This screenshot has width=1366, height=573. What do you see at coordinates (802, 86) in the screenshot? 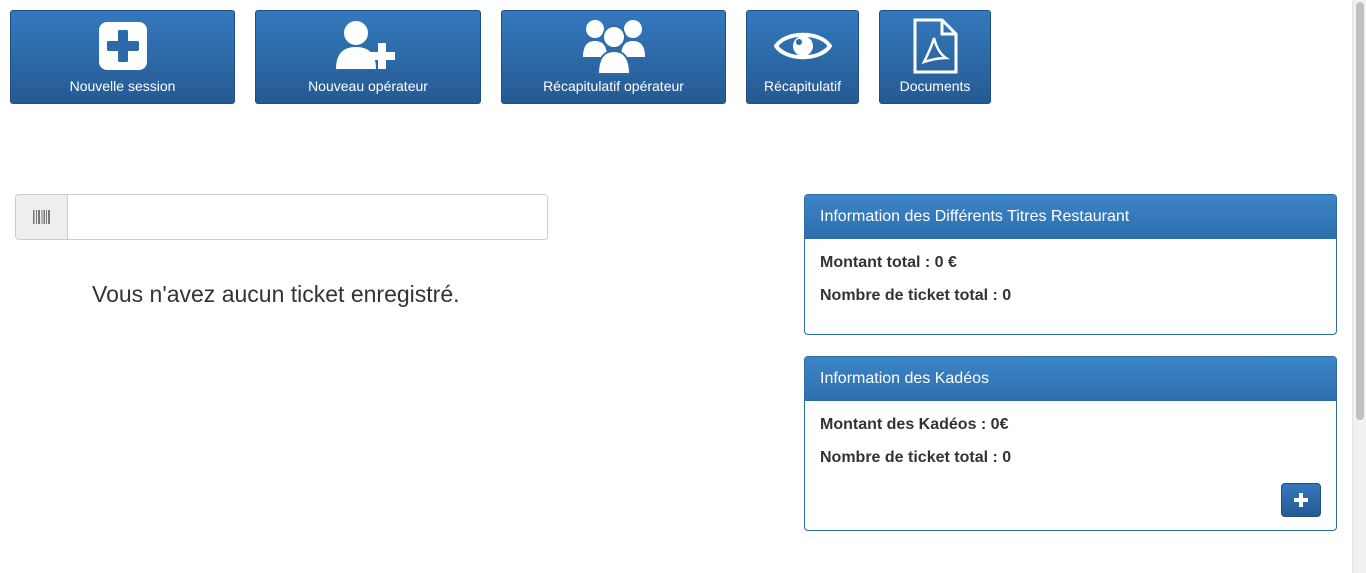
I see `summary-label: Récapitulatif` at bounding box center [802, 86].